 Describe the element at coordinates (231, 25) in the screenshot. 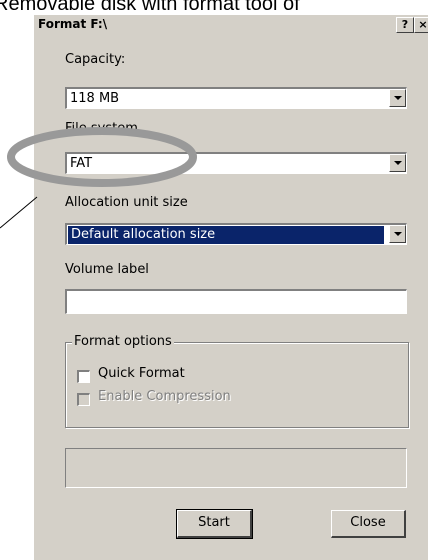

I see `title-bar: Format F:\ ? ×` at that location.